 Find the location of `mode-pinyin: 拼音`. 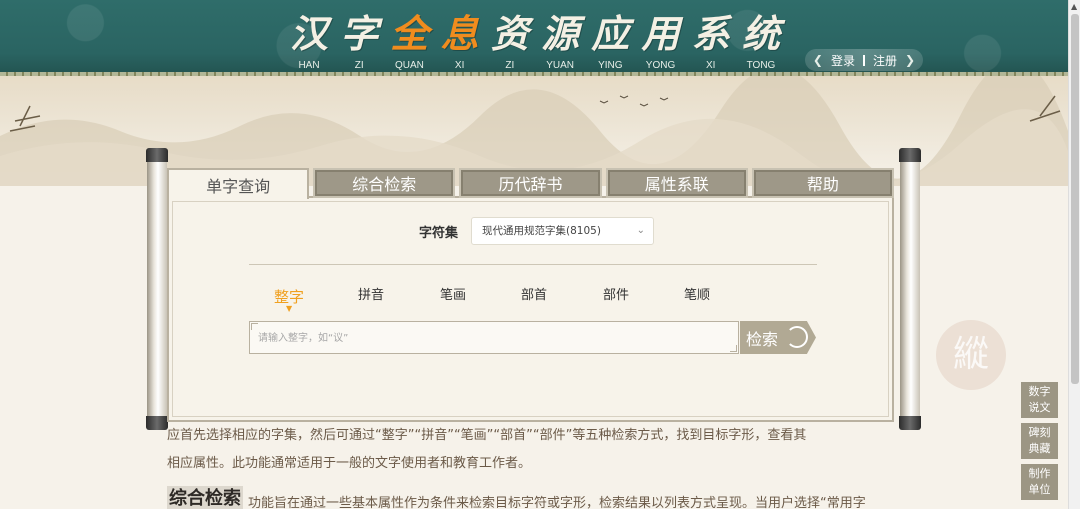

mode-pinyin: 拼音 is located at coordinates (371, 293).